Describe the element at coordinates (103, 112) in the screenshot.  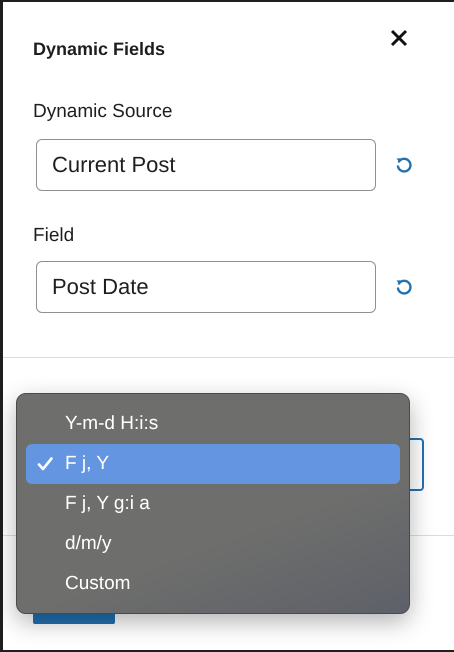
I see `field-label: Dynamic Source` at that location.